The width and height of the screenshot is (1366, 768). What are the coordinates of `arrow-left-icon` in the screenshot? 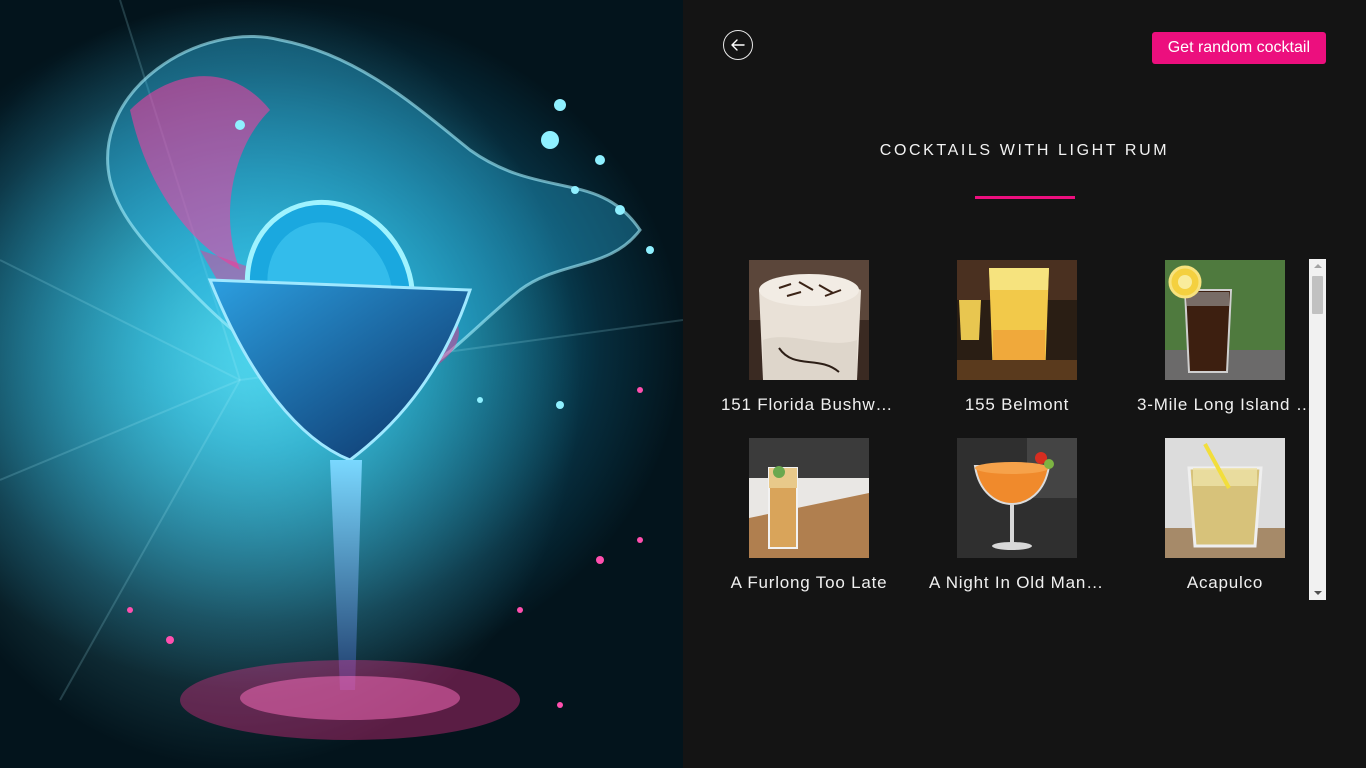 It's located at (738, 45).